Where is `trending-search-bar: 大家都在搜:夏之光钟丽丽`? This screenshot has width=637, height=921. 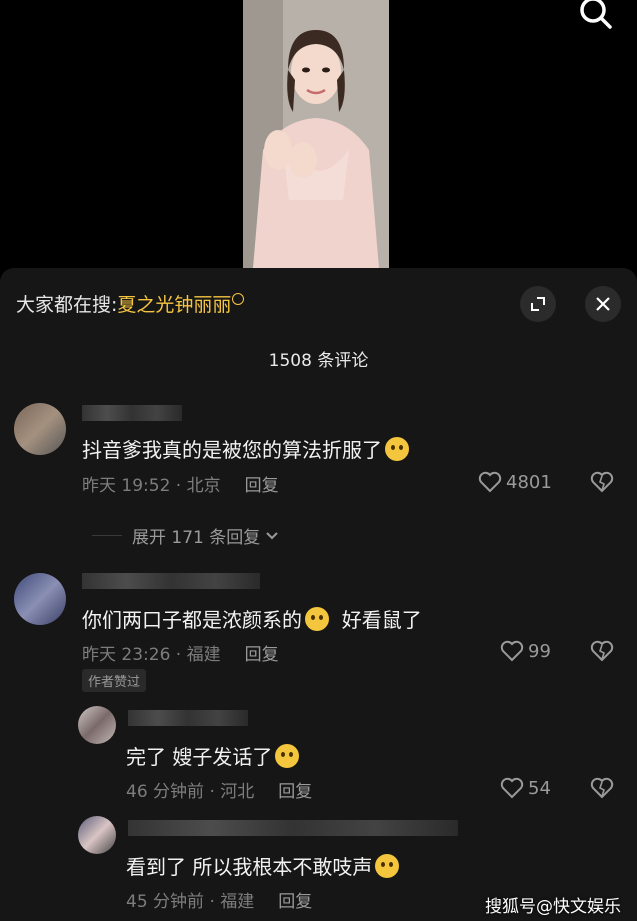 trending-search-bar: 大家都在搜:夏之光钟丽丽 is located at coordinates (130, 303).